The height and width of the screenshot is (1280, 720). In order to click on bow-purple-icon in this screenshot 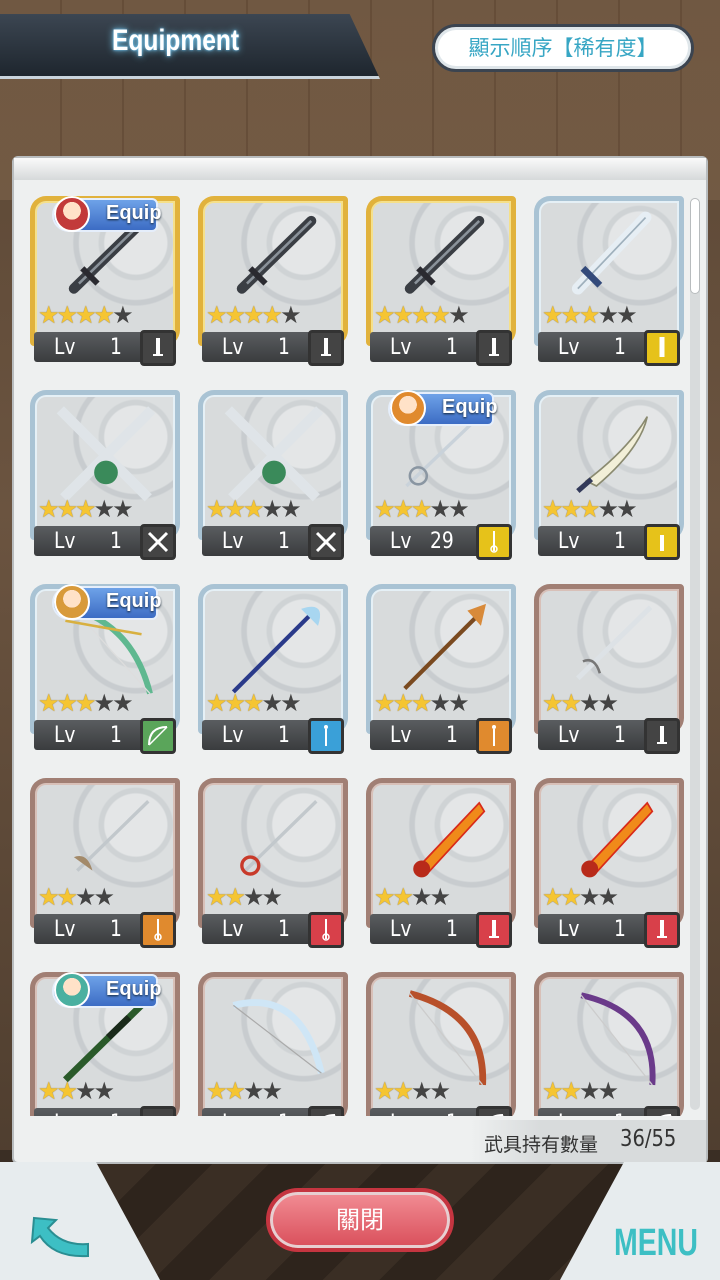, I will do `click(618, 1039)`.